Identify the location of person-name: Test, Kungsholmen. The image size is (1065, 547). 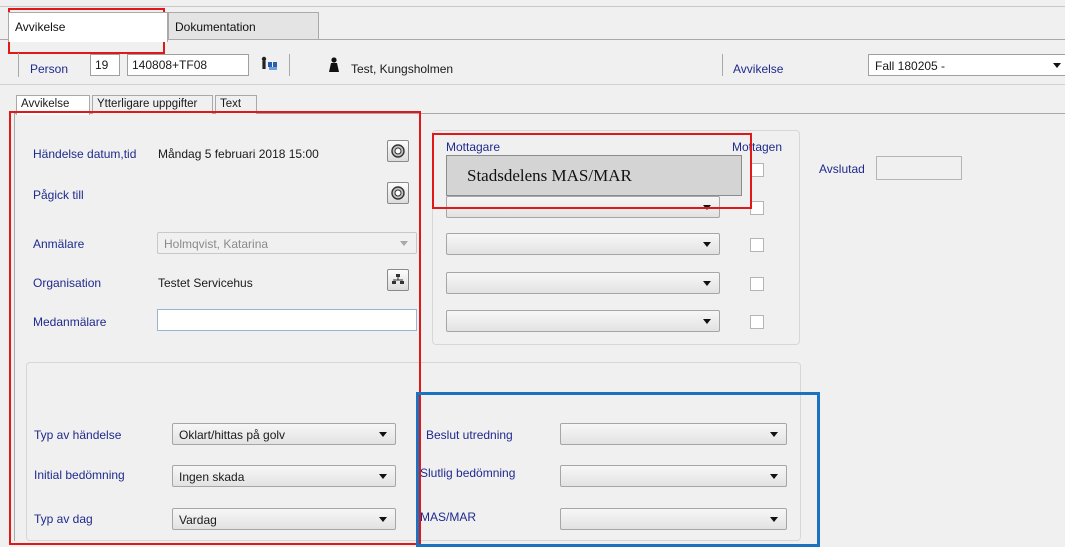
(402, 69).